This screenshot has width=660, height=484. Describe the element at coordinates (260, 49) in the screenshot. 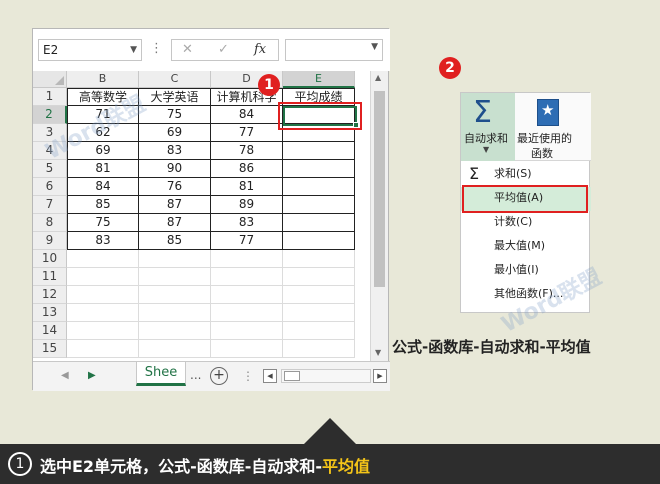

I see `insert-function-icon: fx` at that location.